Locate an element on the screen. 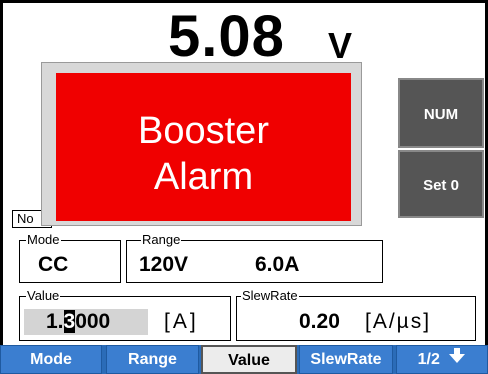 The width and height of the screenshot is (488, 374). slewrate-legend: SlewRate is located at coordinates (270, 296).